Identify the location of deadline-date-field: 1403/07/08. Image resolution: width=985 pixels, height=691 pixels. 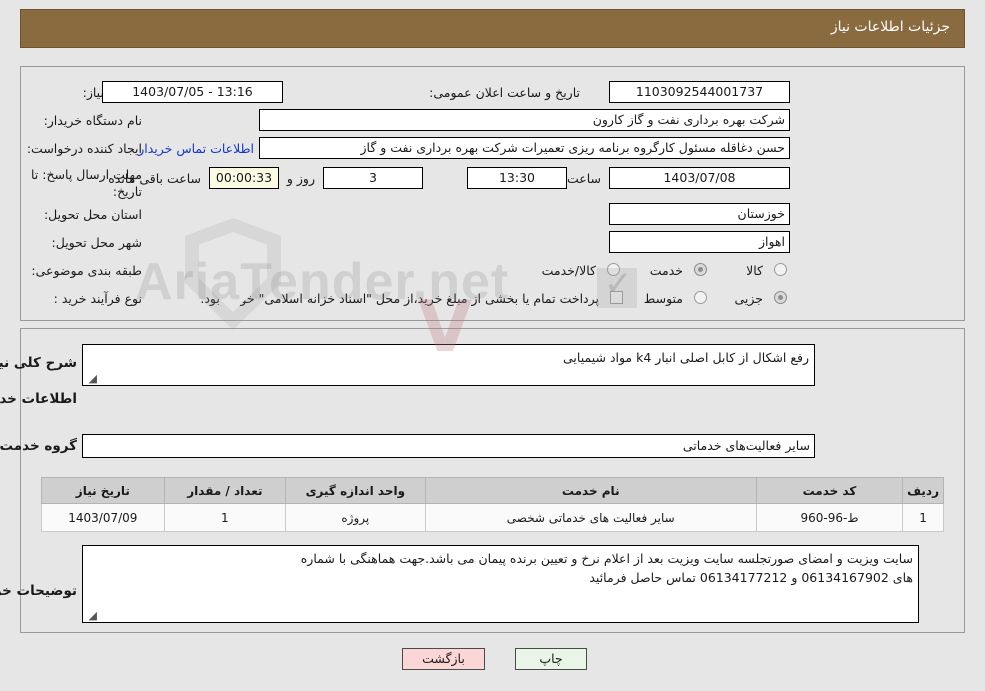
(699, 178).